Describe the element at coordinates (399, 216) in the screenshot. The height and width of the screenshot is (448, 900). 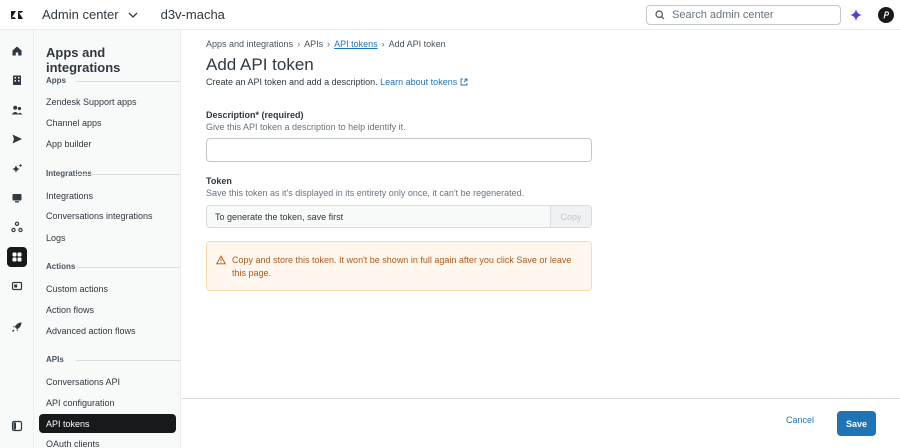
I see `token-field: To generate the token, save first Copy` at that location.